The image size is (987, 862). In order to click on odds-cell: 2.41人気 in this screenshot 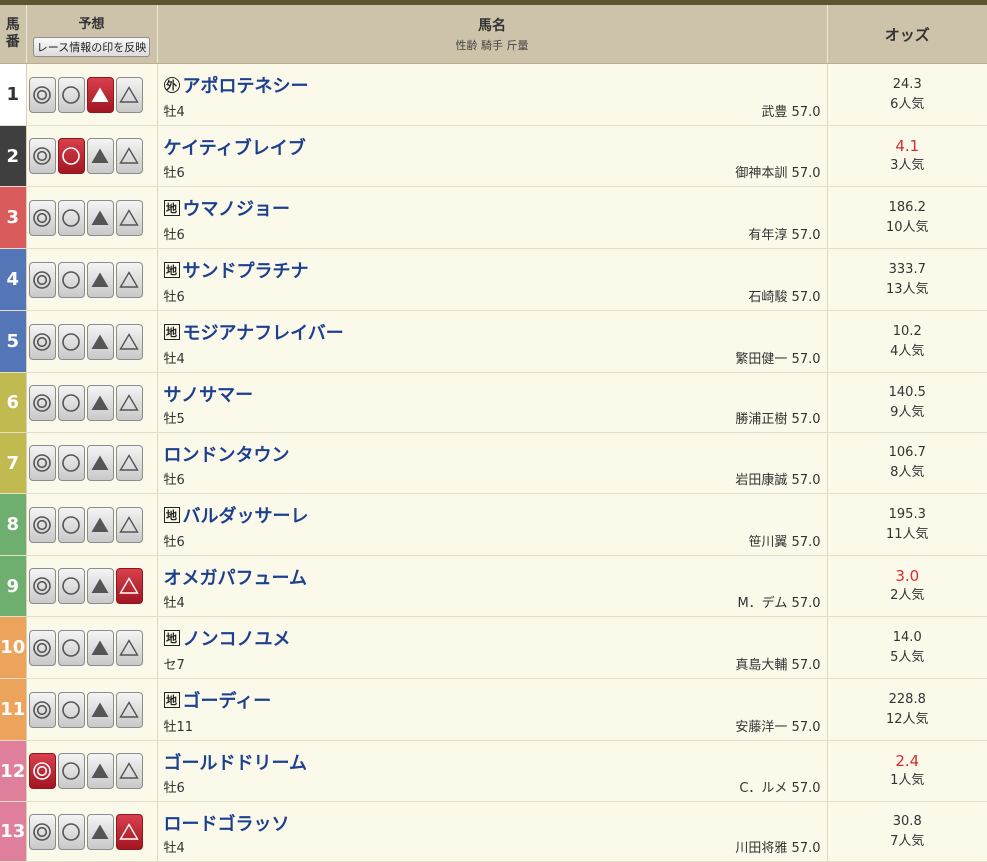, I will do `click(907, 771)`.